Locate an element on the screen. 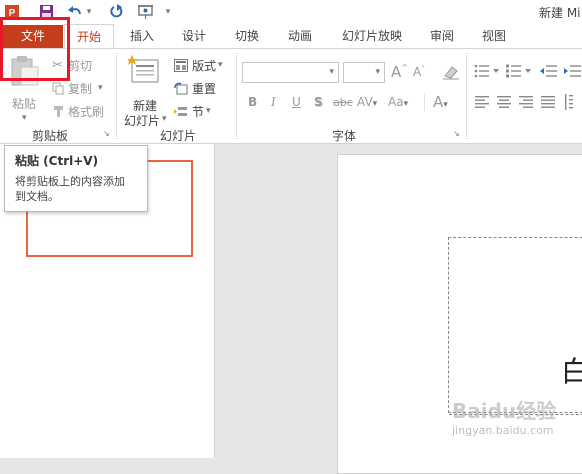 The image size is (582, 474). character-spacing-label: AV is located at coordinates (365, 102).